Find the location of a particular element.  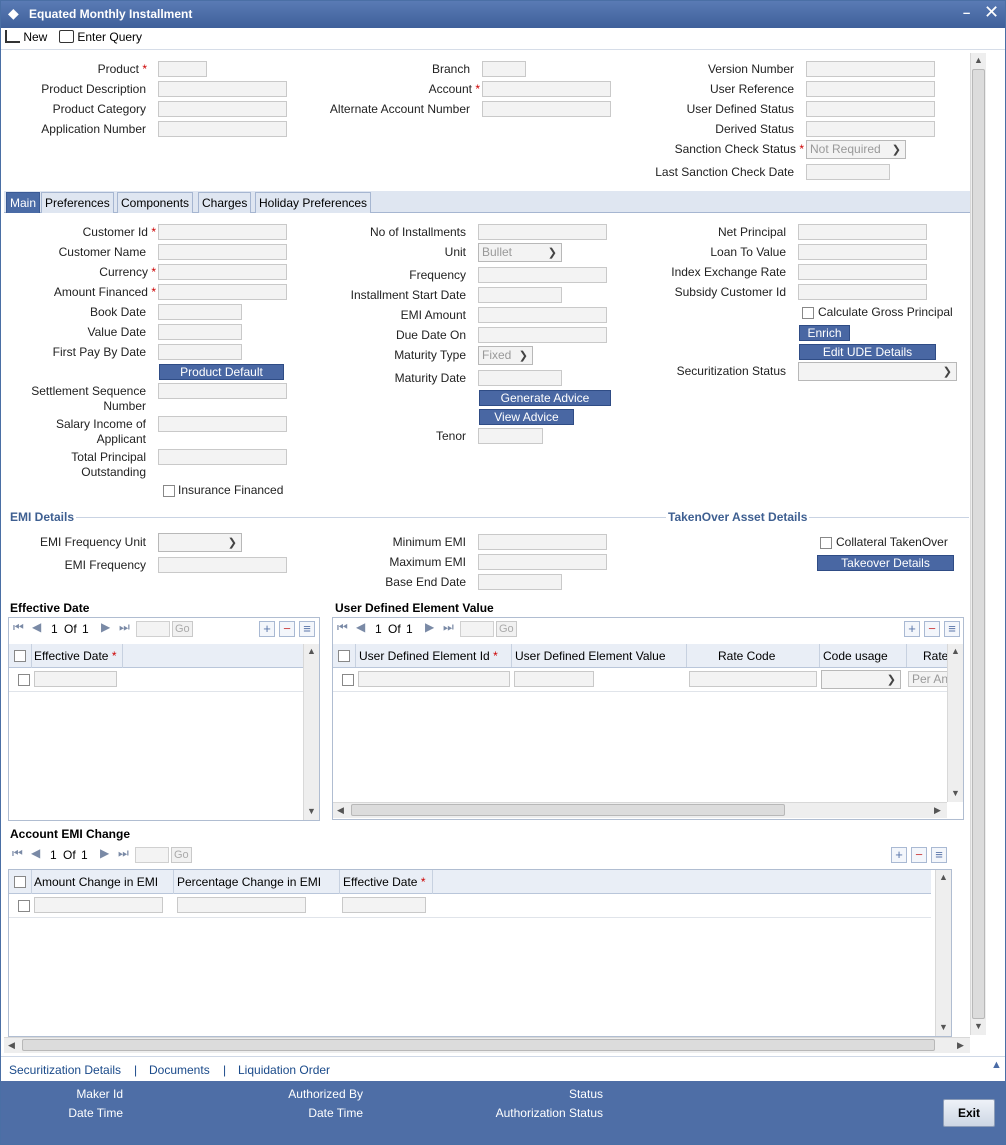

tab-main: Main is located at coordinates (23, 202).